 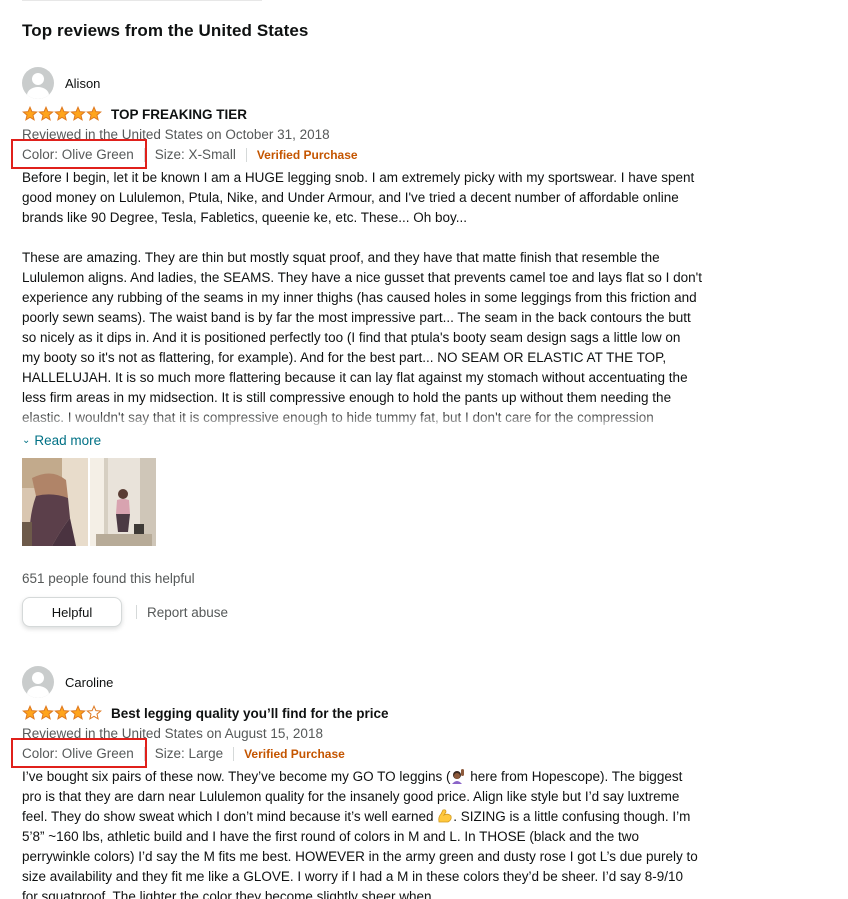 What do you see at coordinates (89, 682) in the screenshot?
I see `reviewer-name: Caroline` at bounding box center [89, 682].